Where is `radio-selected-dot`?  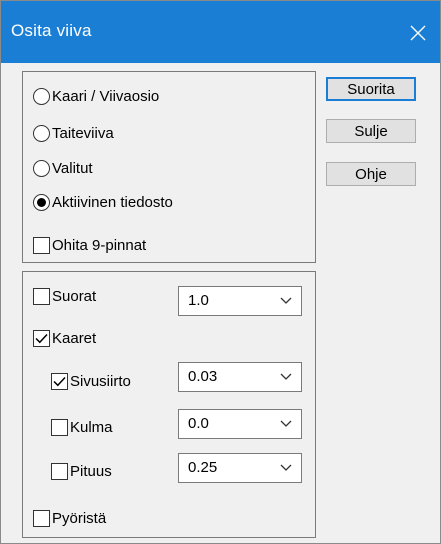
radio-selected-dot is located at coordinates (41, 202).